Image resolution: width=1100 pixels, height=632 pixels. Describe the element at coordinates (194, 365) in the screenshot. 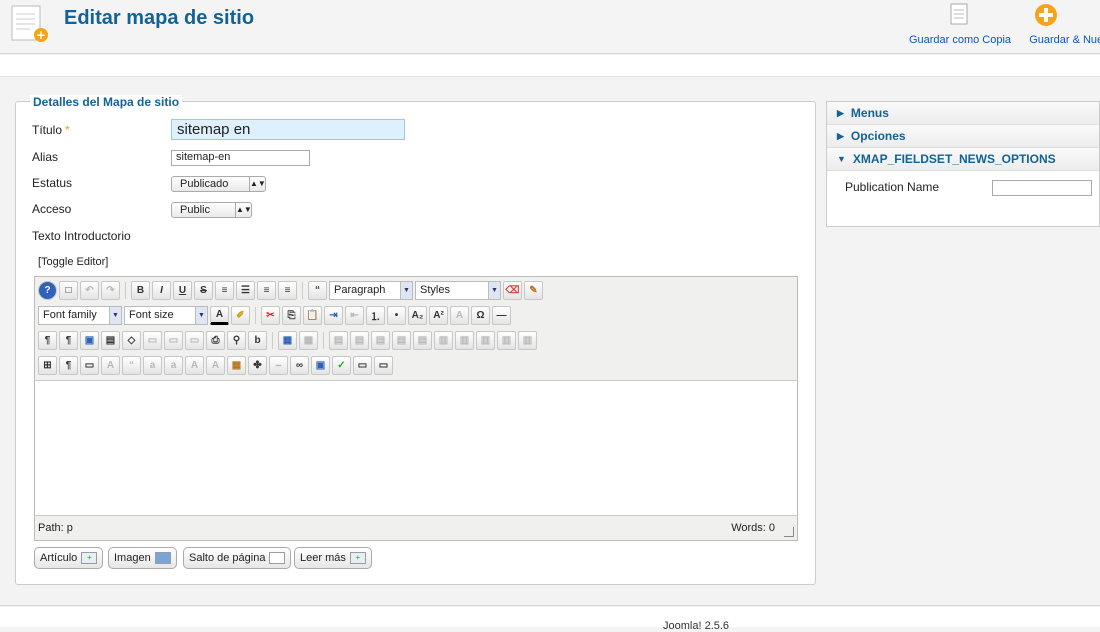

I see `del-icon: A` at that location.